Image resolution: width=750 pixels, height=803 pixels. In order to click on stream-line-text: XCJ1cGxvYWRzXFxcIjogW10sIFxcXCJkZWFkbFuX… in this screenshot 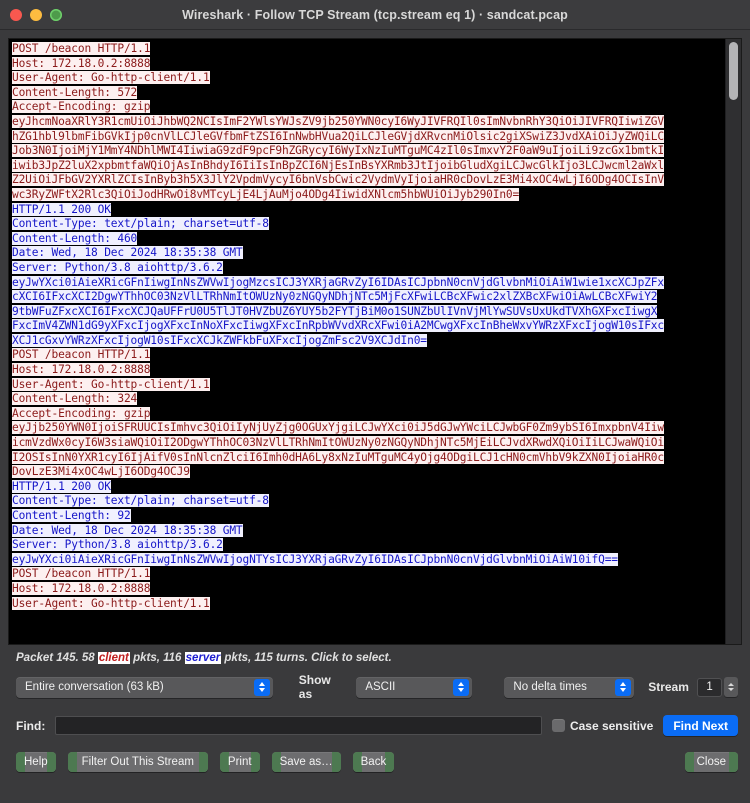, I will do `click(219, 340)`.